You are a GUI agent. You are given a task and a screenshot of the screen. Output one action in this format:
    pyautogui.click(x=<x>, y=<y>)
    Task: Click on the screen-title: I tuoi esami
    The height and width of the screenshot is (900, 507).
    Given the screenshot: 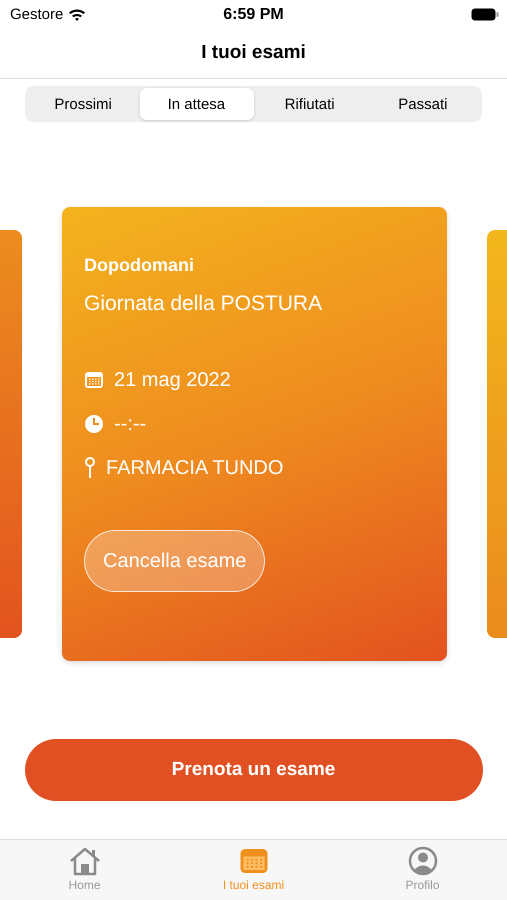 What is the action you would take?
    pyautogui.click(x=253, y=53)
    